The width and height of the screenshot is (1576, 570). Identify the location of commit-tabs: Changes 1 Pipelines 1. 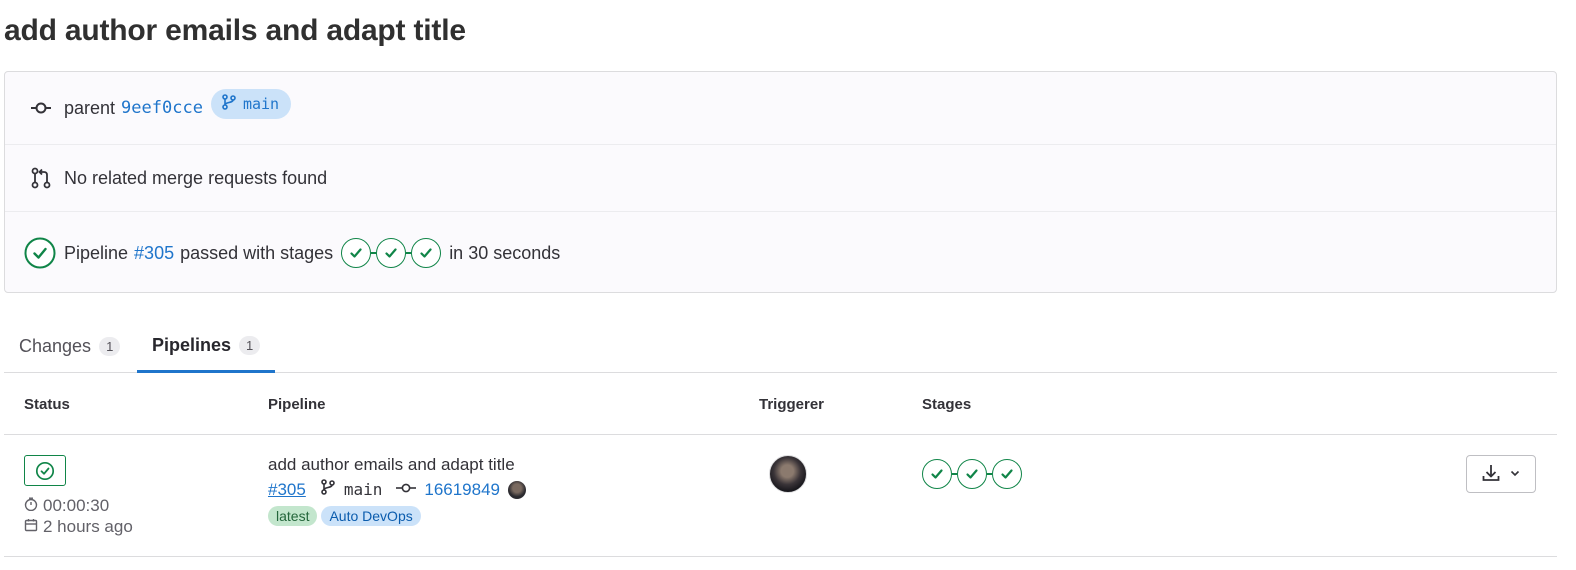
(780, 346).